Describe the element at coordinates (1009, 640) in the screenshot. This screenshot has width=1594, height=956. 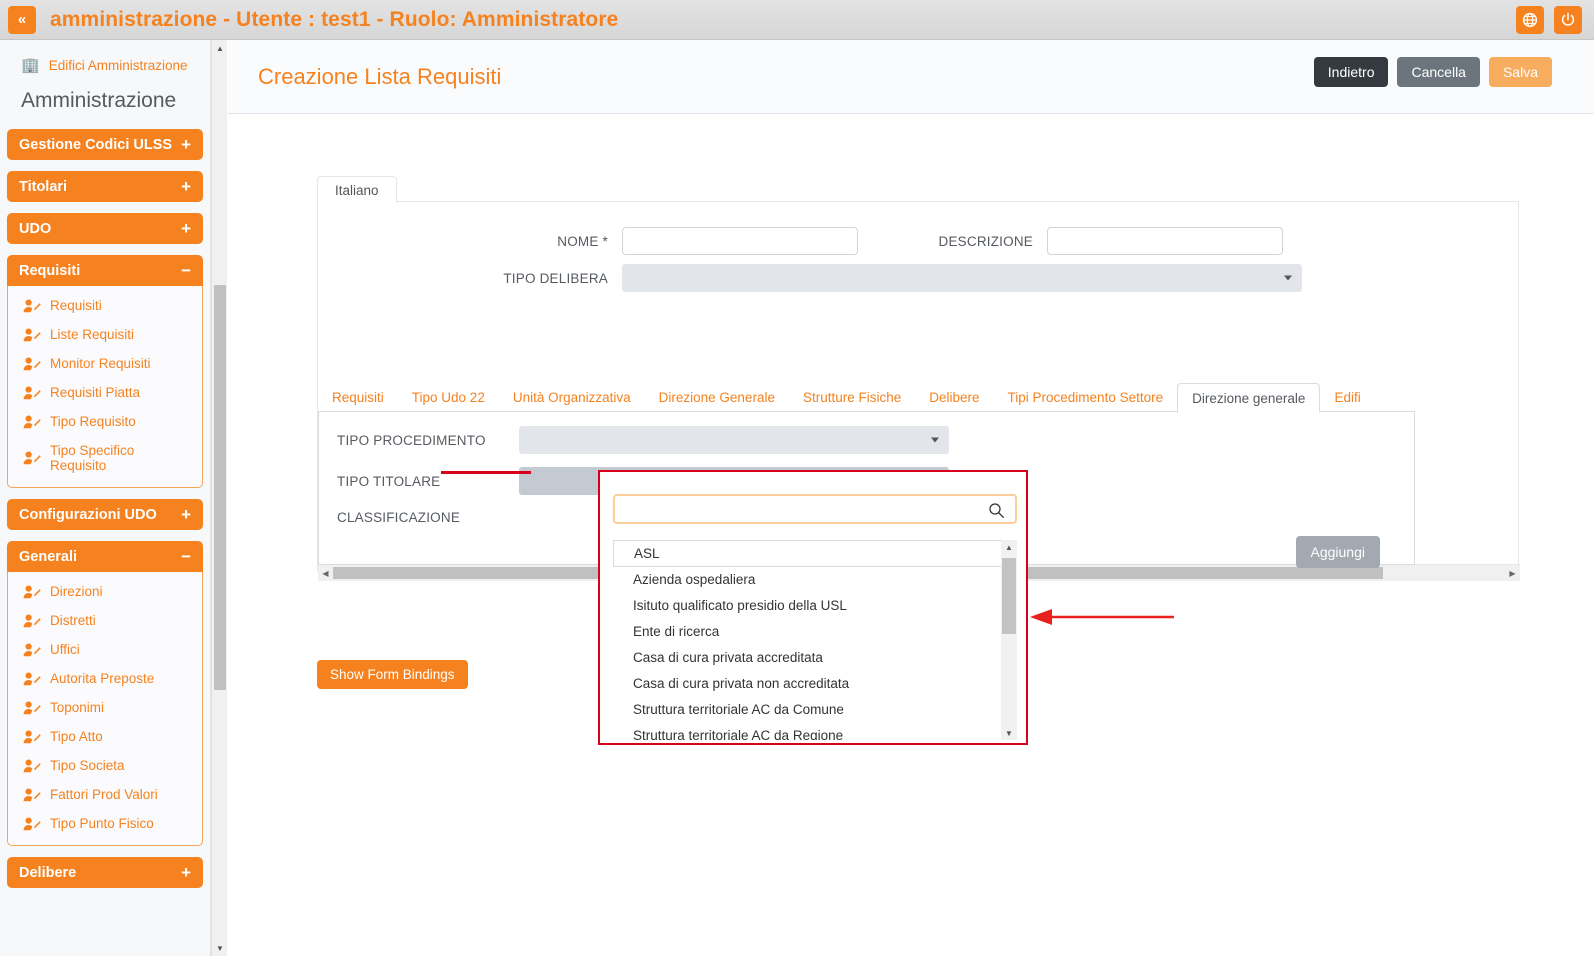
I see `dropdown-scrollbar: ▲ ▼` at that location.